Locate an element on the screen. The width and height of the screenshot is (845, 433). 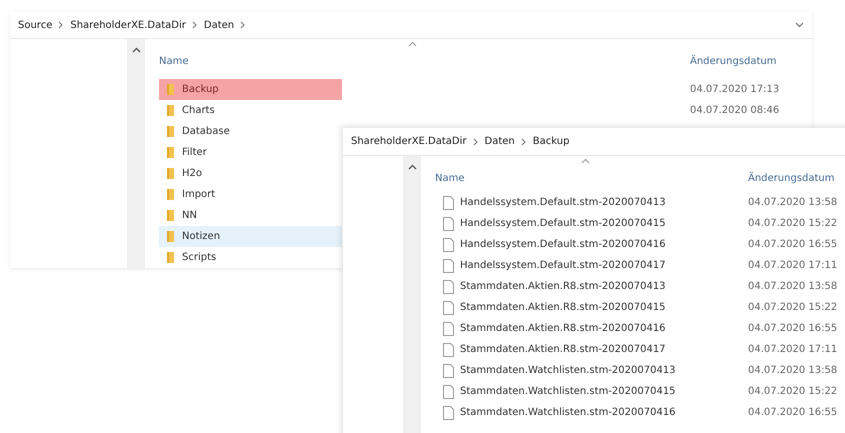
file-name: Stammdaten.Aktien.R8.stm-2020070416 is located at coordinates (563, 328).